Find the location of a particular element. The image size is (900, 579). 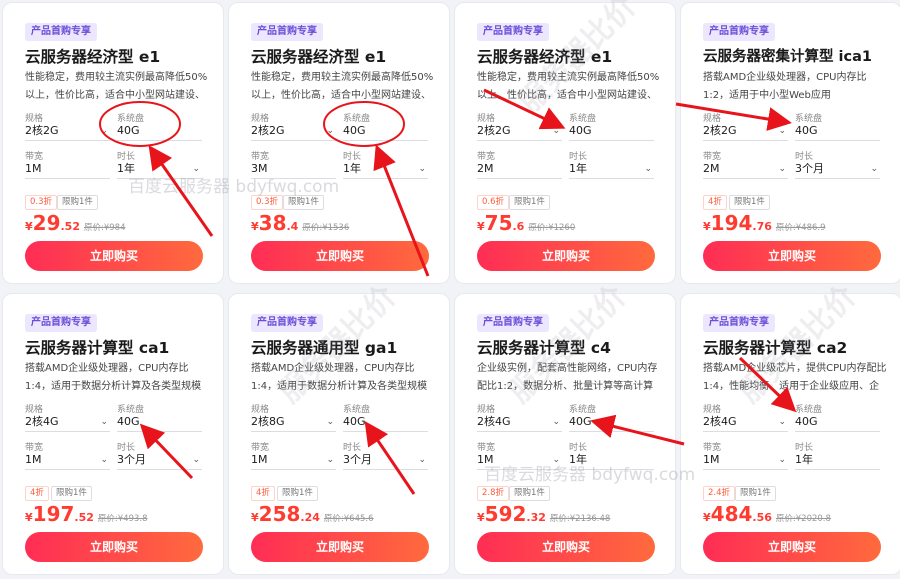

product-title: 云服务器计算型 ca2 is located at coordinates (775, 348).